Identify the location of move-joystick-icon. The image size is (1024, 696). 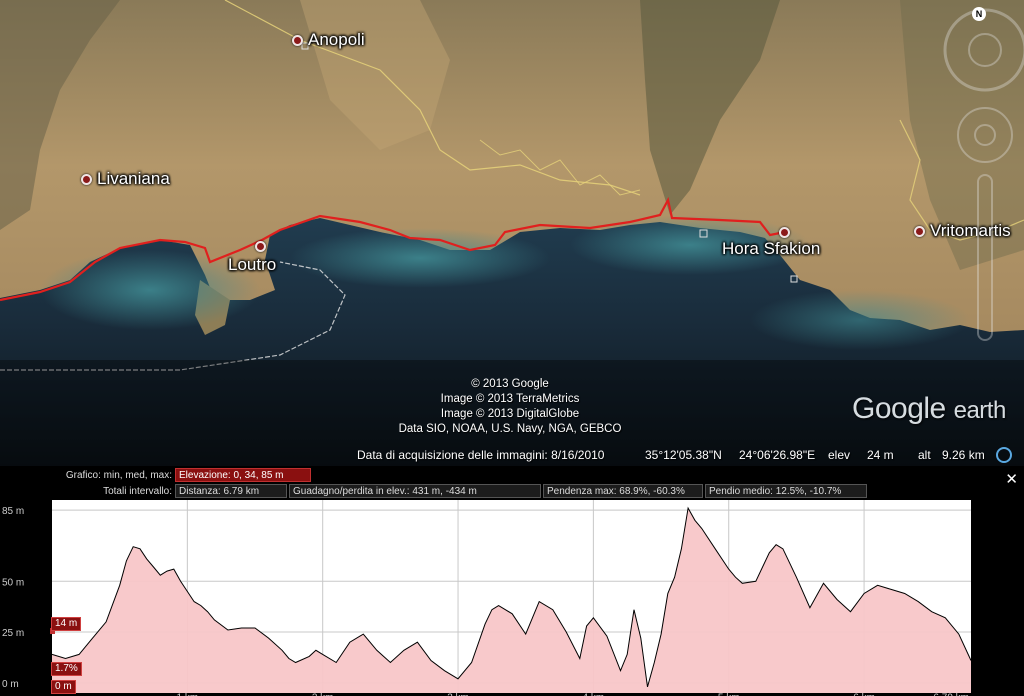
(985, 135).